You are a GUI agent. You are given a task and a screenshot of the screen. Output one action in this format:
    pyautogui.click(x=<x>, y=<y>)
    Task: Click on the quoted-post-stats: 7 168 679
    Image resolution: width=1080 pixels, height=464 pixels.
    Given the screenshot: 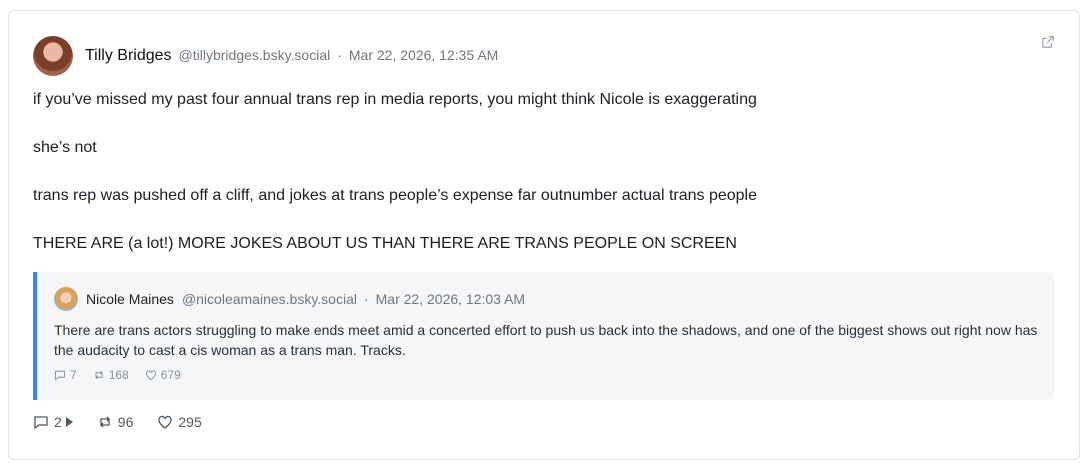 What is the action you would take?
    pyautogui.click(x=125, y=375)
    